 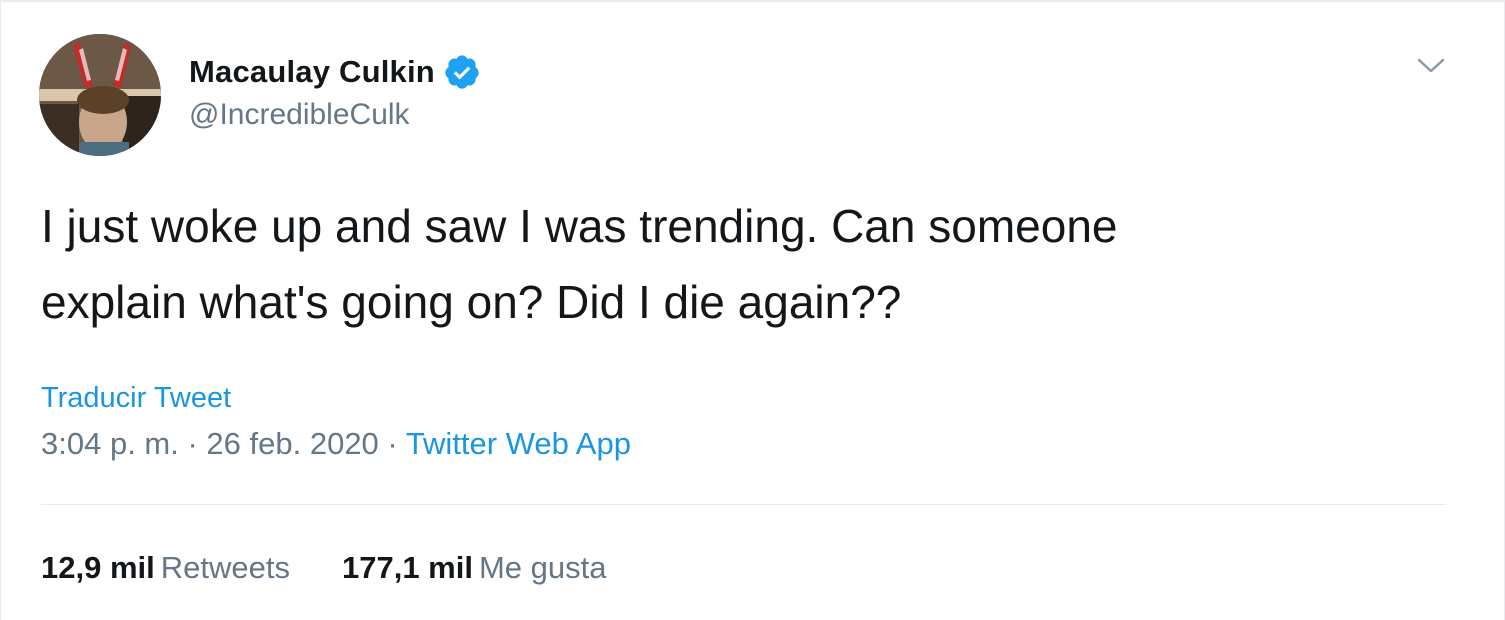 What do you see at coordinates (335, 115) in the screenshot?
I see `author-handle: @IncredibleCulk` at bounding box center [335, 115].